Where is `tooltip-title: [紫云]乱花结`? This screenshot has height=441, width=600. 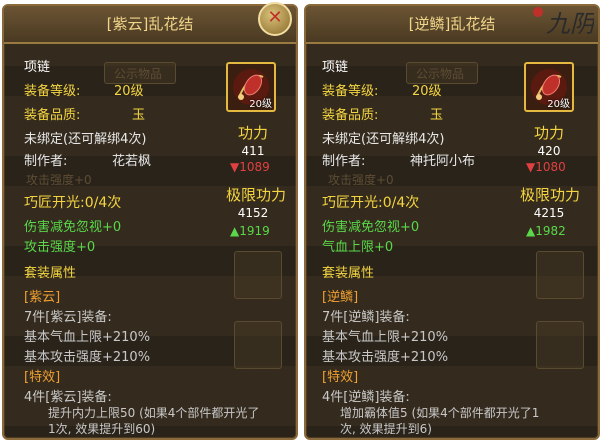
tooltip-title: [紫云]乱花结 is located at coordinates (150, 25).